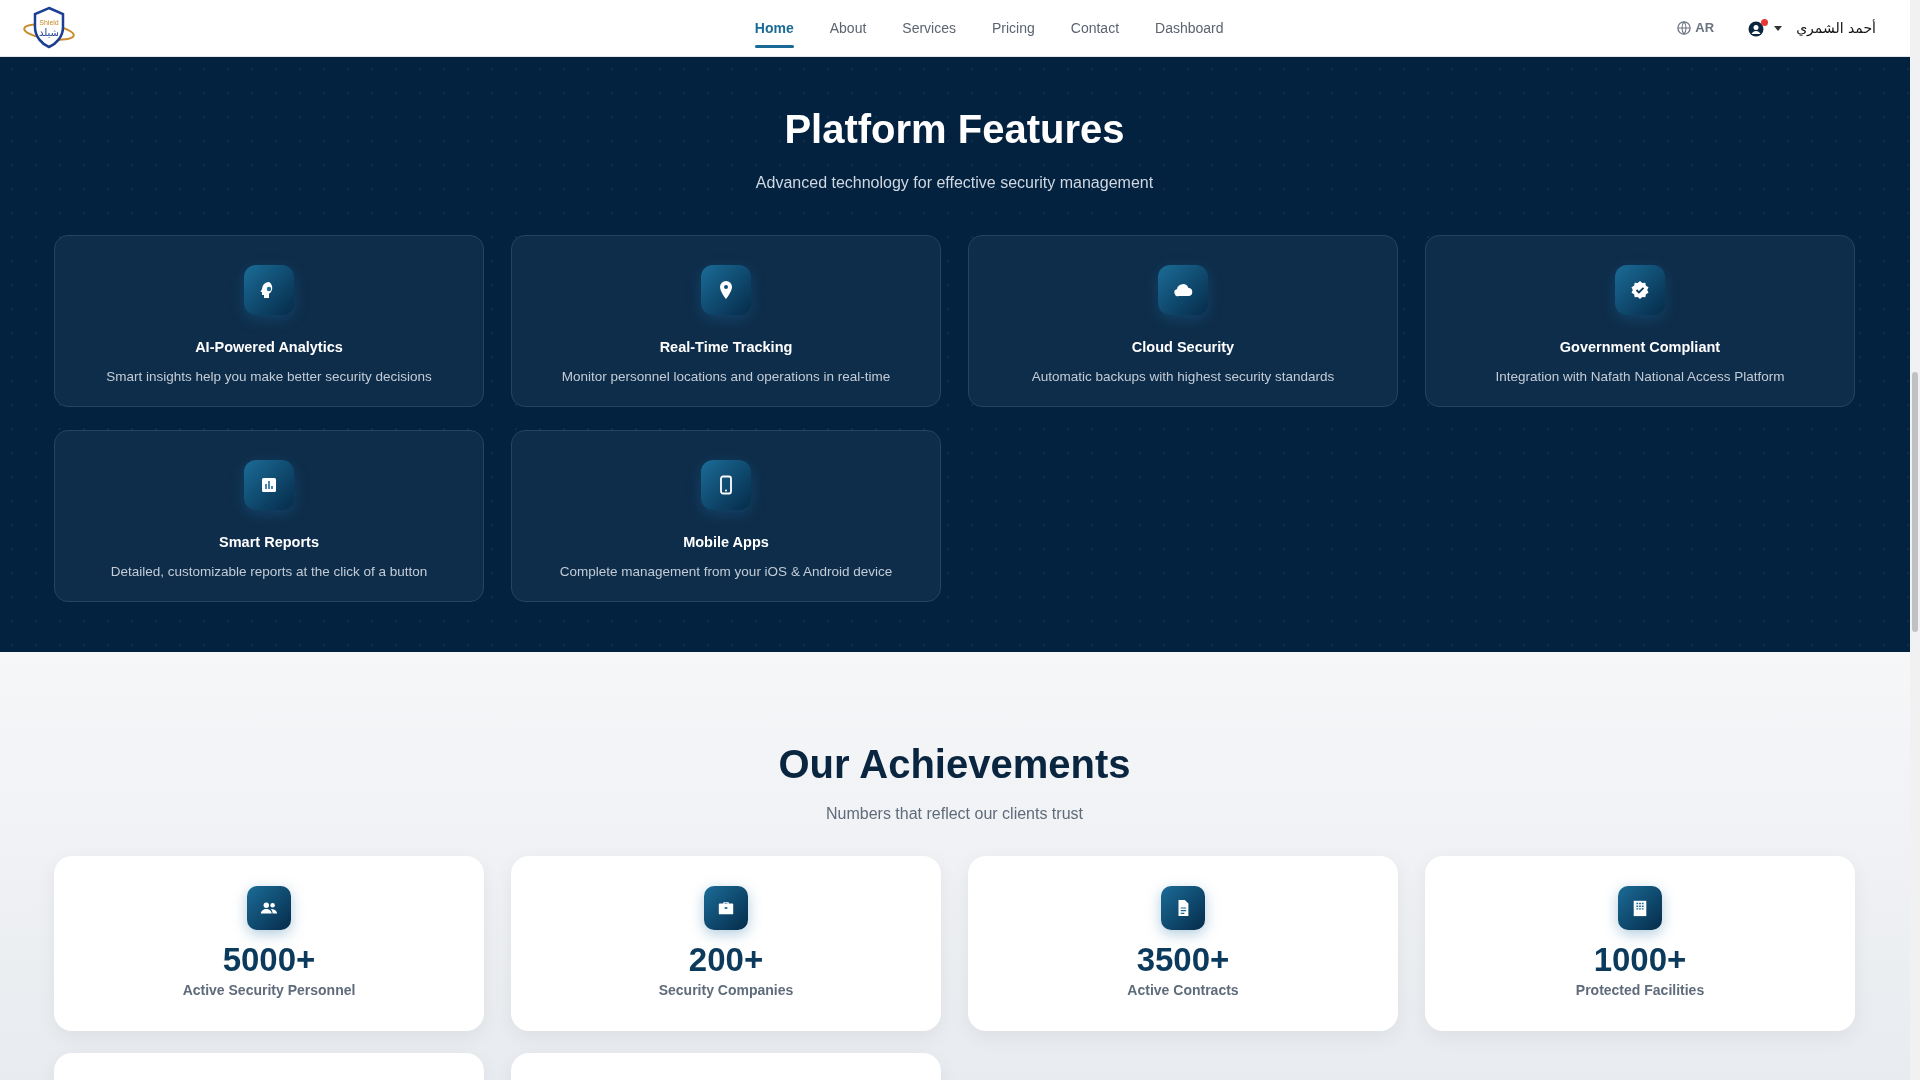  What do you see at coordinates (954, 764) in the screenshot?
I see `section-title: Our Achievements` at bounding box center [954, 764].